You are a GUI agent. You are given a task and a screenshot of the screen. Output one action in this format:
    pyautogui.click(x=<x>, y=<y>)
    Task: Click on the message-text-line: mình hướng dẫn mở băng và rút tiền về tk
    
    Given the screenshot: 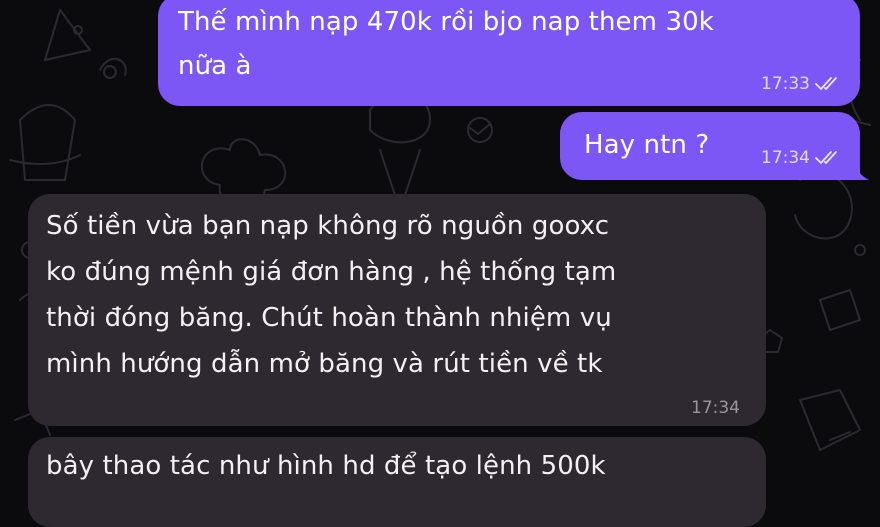 What is the action you would take?
    pyautogui.click(x=324, y=364)
    